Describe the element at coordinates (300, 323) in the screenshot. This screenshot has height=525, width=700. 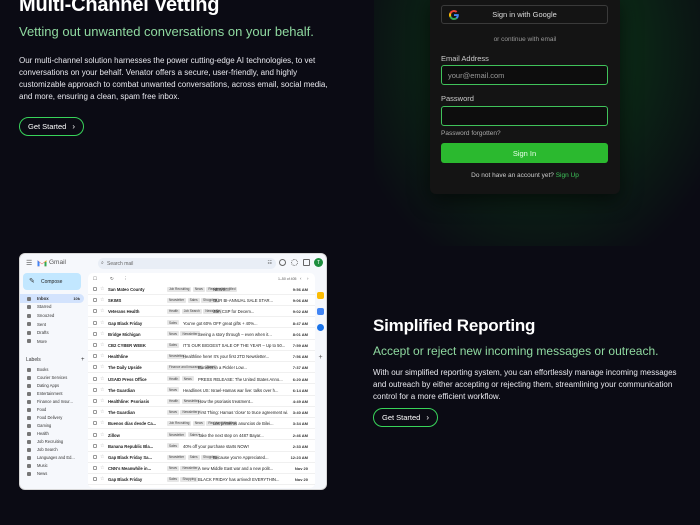
I see `email-time: 8:47 AM` at that location.